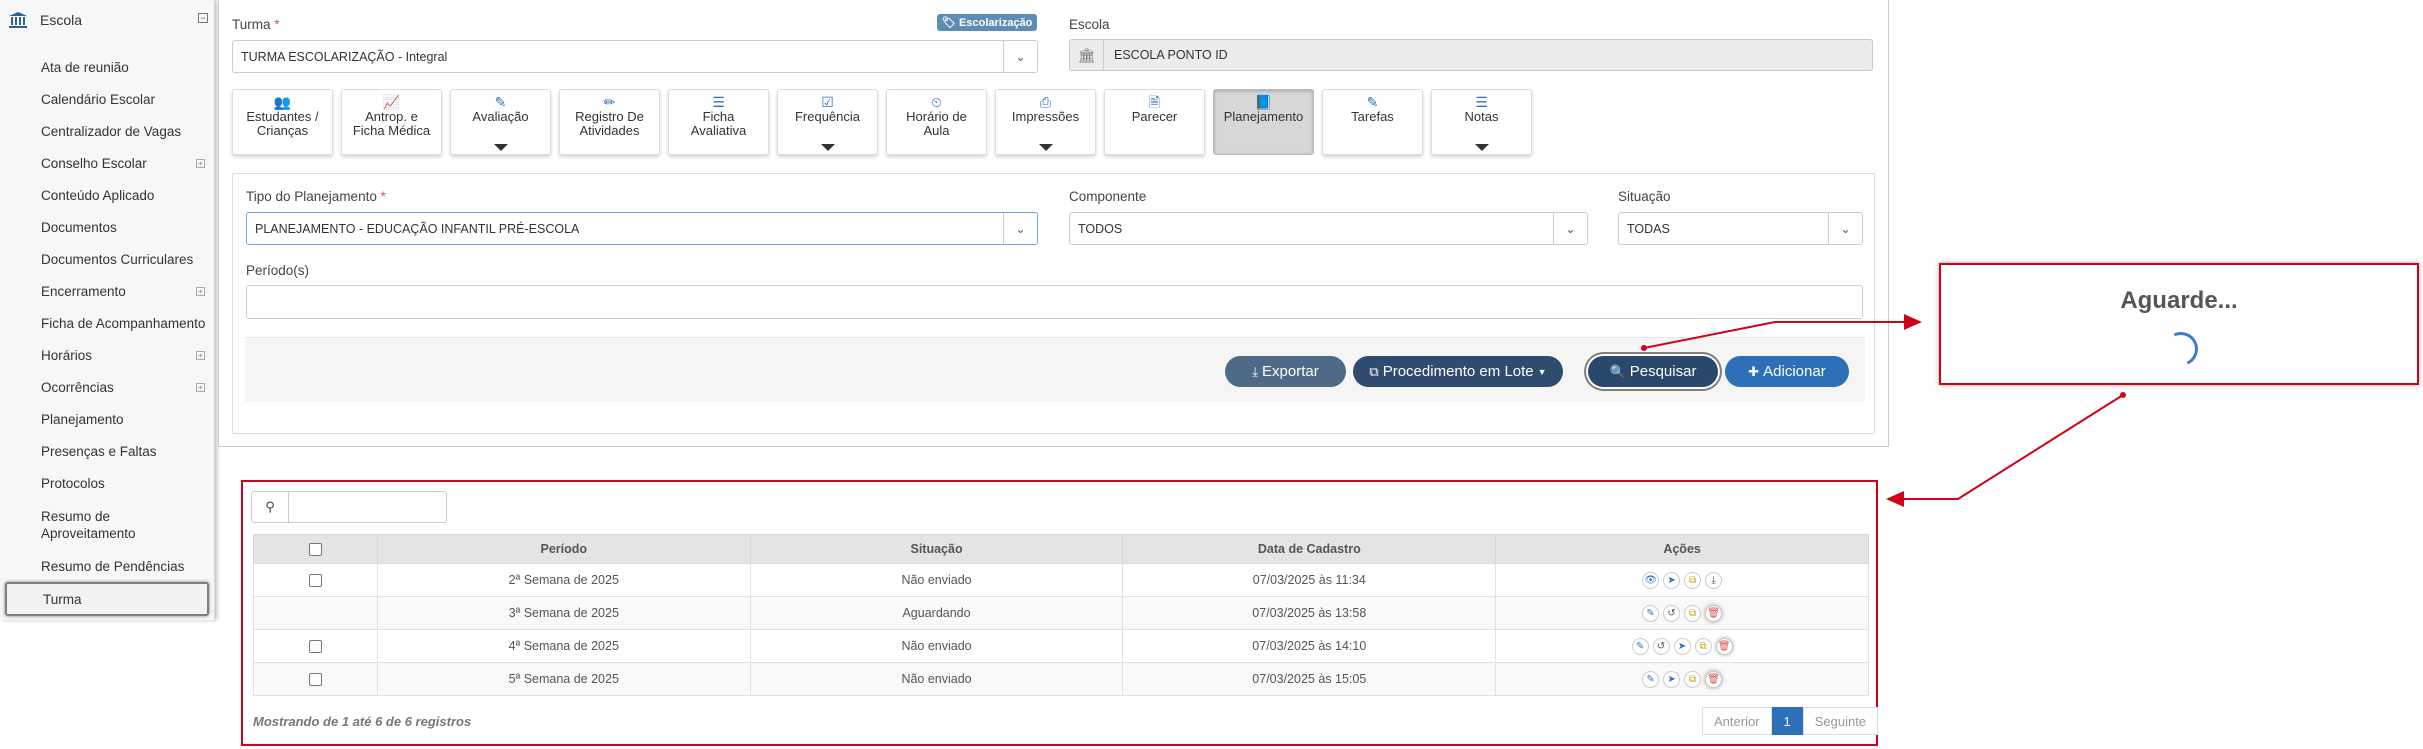 This screenshot has width=2423, height=749. What do you see at coordinates (2005, 450) in the screenshot?
I see `annotation-arrow-to-table` at bounding box center [2005, 450].